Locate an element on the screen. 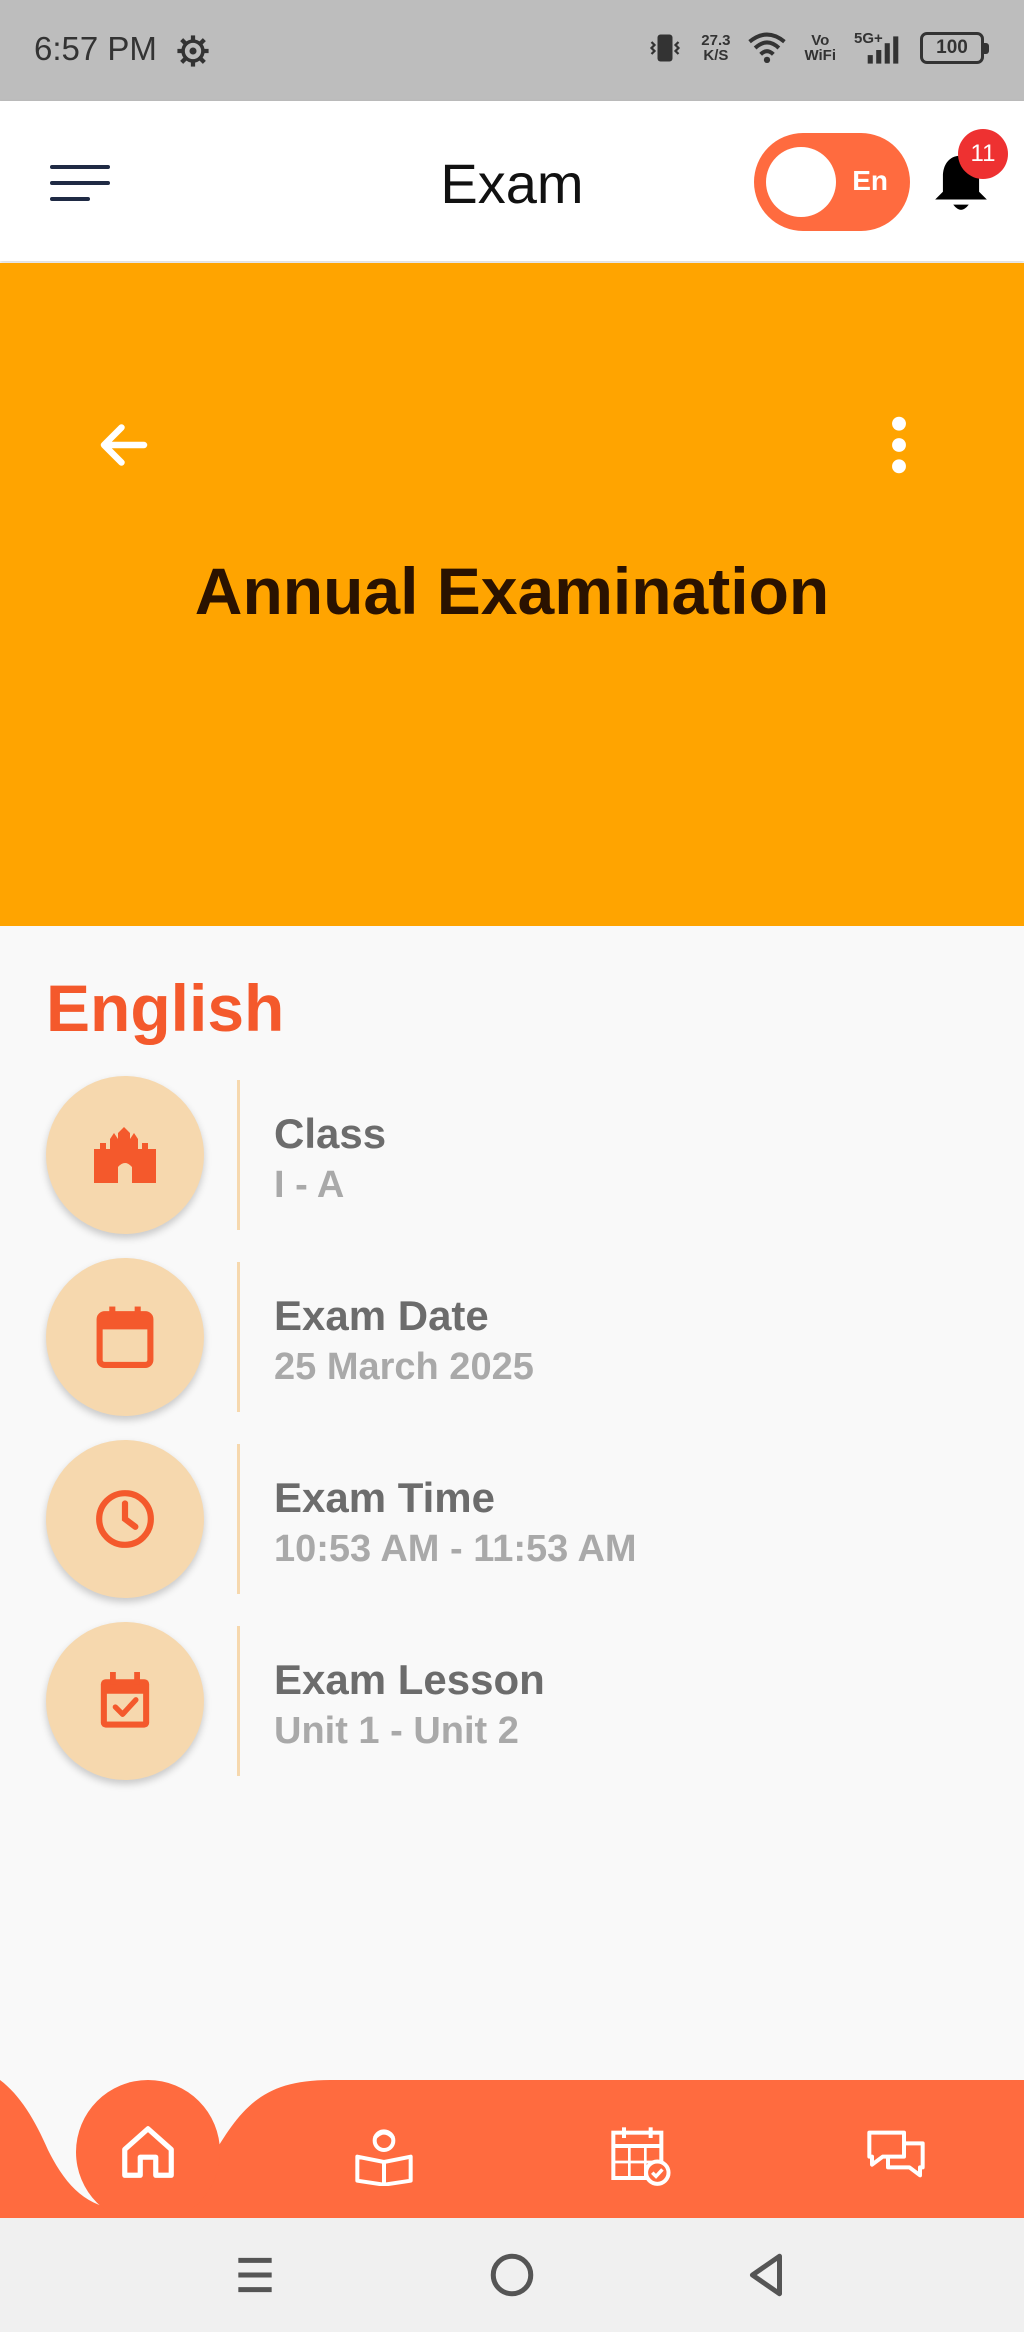 The width and height of the screenshot is (1024, 2332). building-icon is located at coordinates (125, 1155).